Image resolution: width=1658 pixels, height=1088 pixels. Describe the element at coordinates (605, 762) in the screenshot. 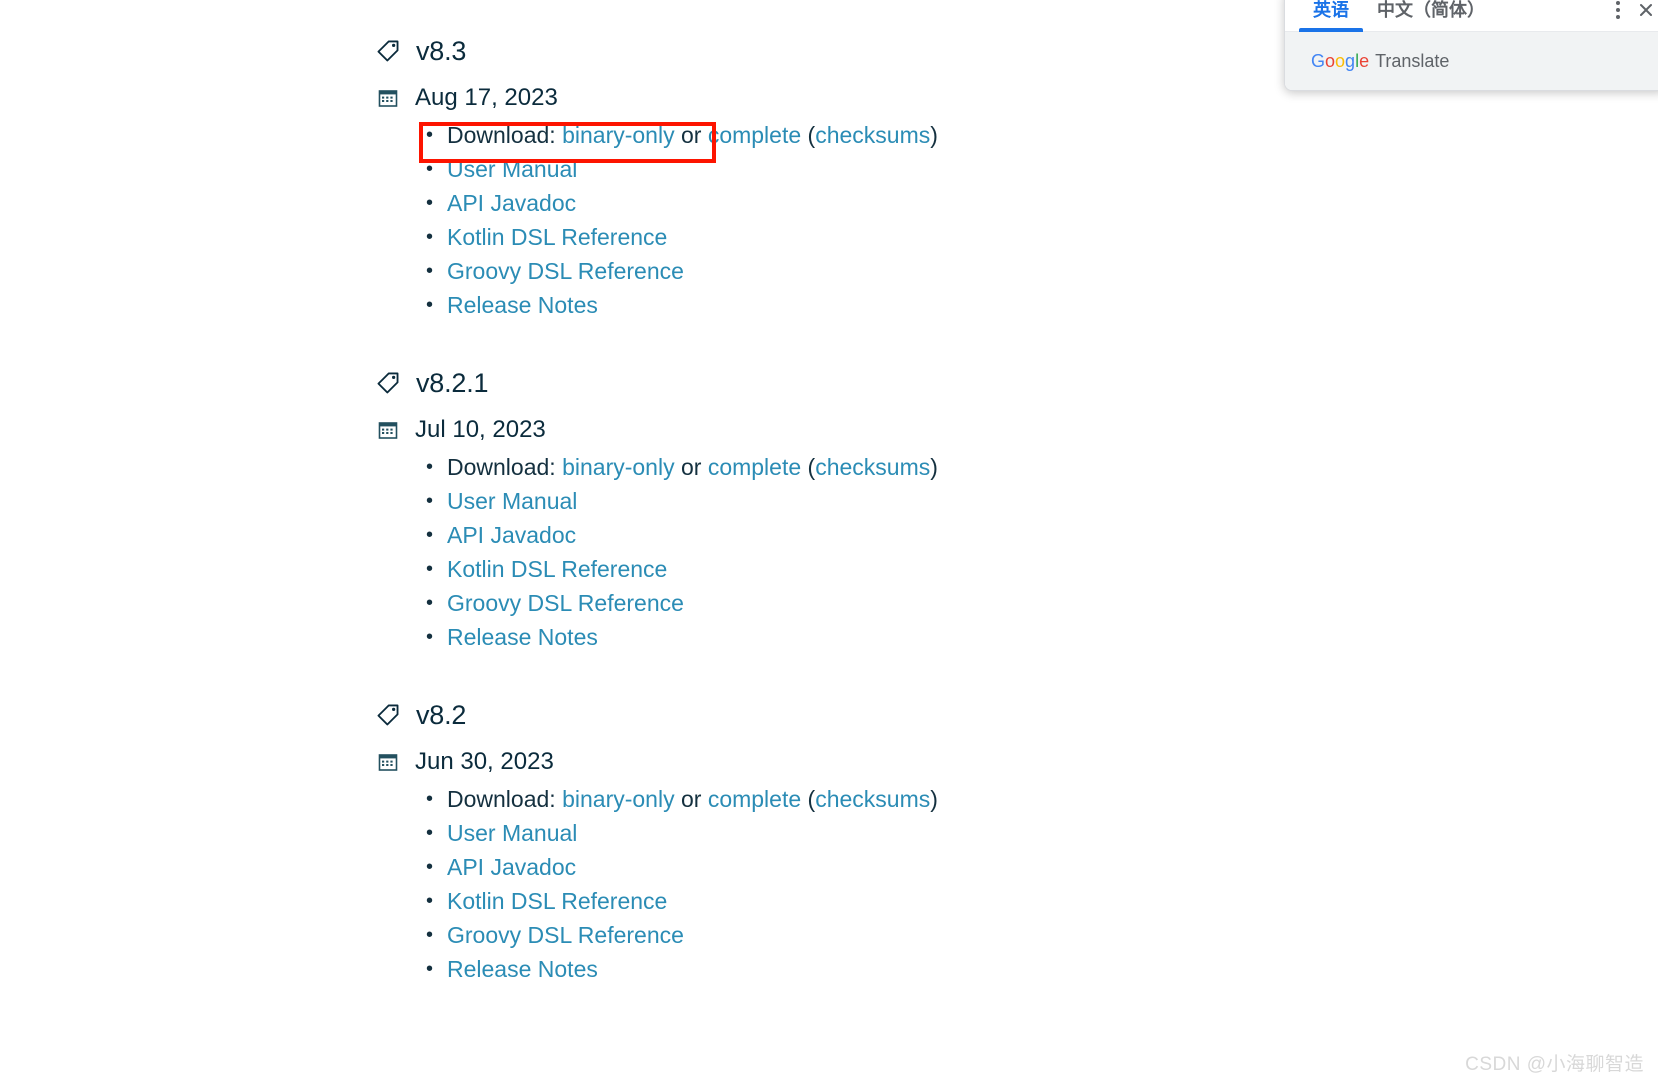

I see `release-date-row: Jun 30, 2023` at that location.